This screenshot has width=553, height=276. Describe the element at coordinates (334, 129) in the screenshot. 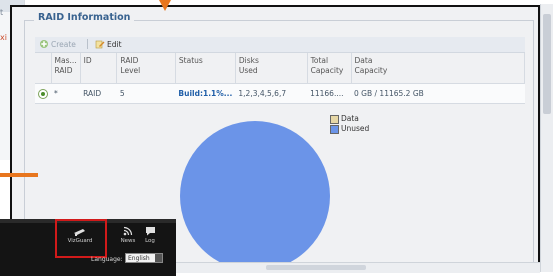

I see `legend-swatch-unused` at that location.